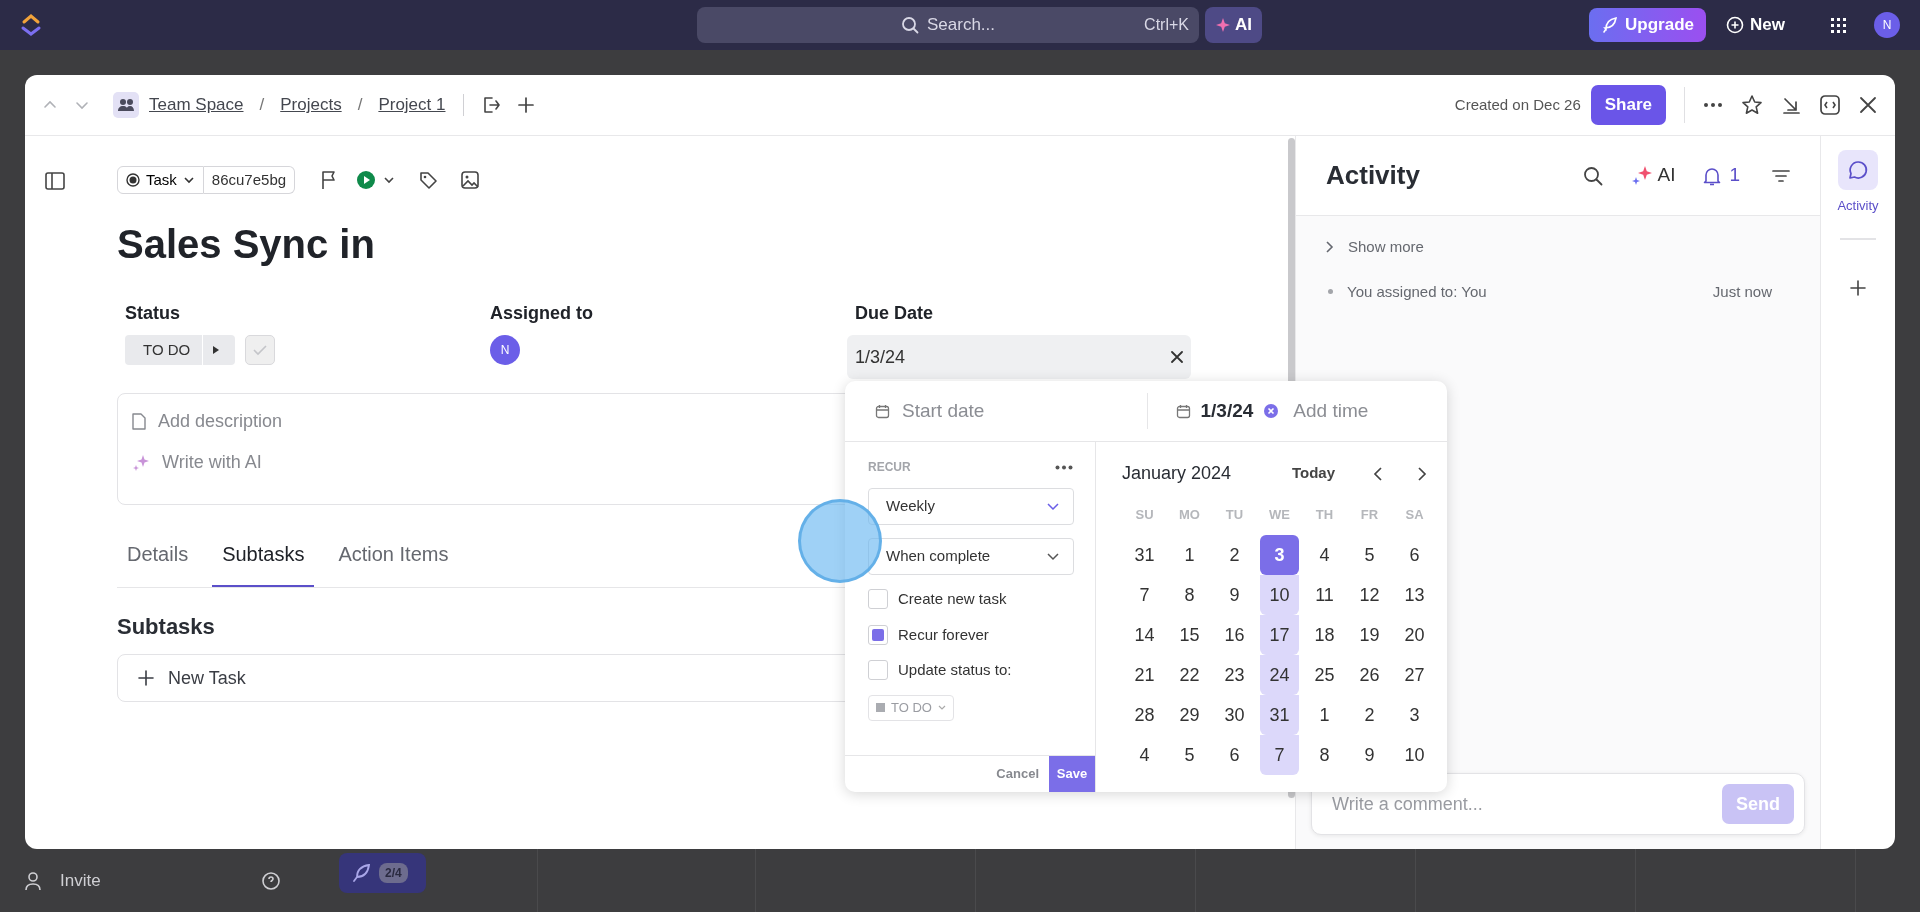  I want to click on calendar-day: 20, so click(1414, 635).